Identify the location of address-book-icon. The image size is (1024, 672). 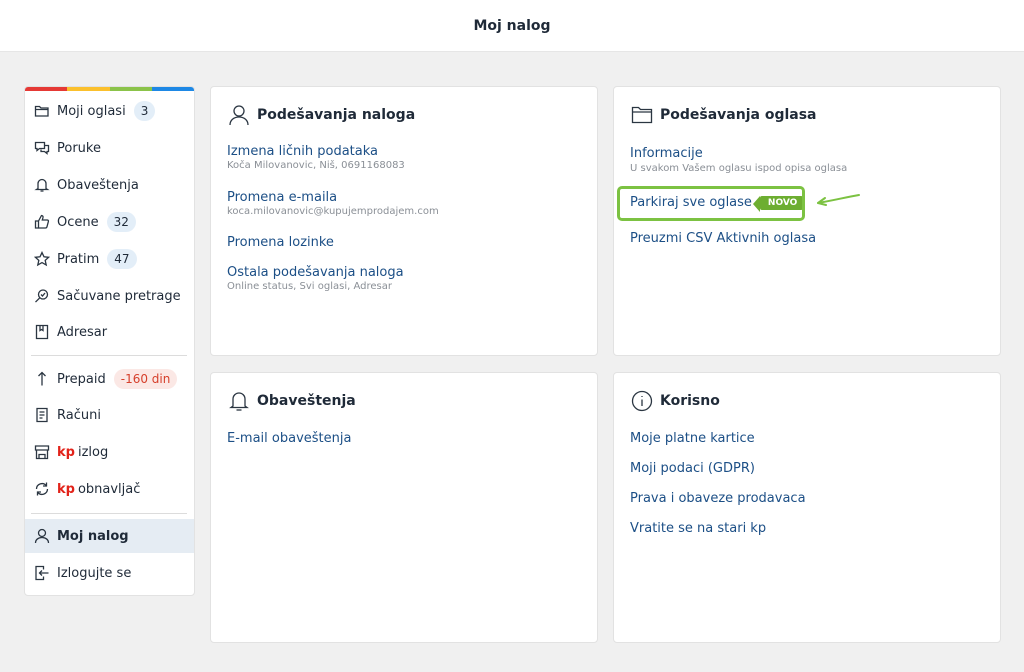
(42, 332).